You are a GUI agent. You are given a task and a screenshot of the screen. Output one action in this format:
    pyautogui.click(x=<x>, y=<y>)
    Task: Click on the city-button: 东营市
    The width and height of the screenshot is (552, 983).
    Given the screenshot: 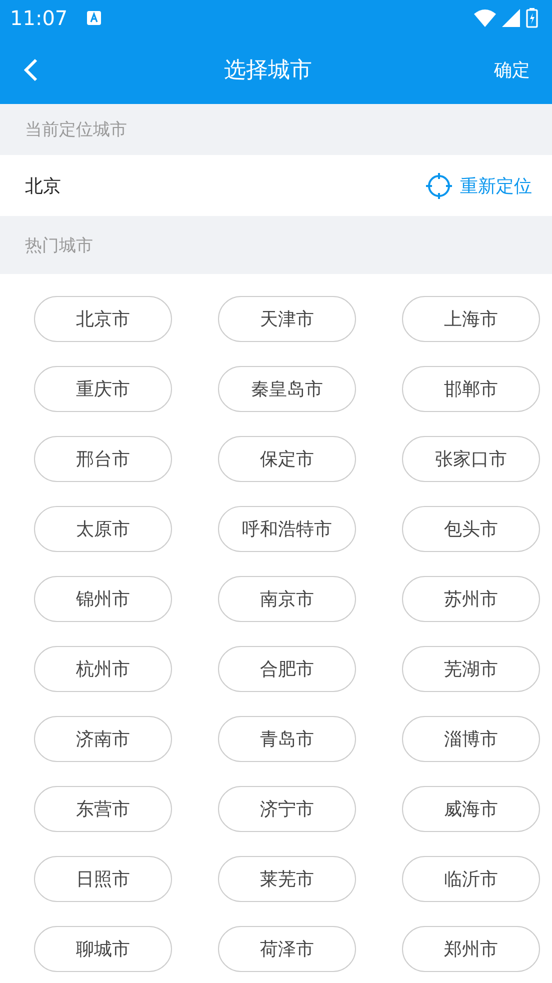 What is the action you would take?
    pyautogui.click(x=103, y=809)
    